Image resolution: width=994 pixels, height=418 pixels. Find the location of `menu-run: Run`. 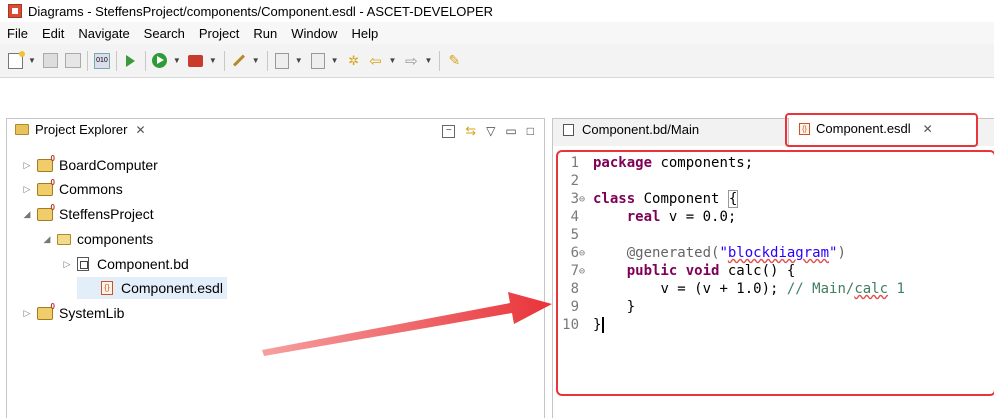

menu-run: Run is located at coordinates (265, 33).